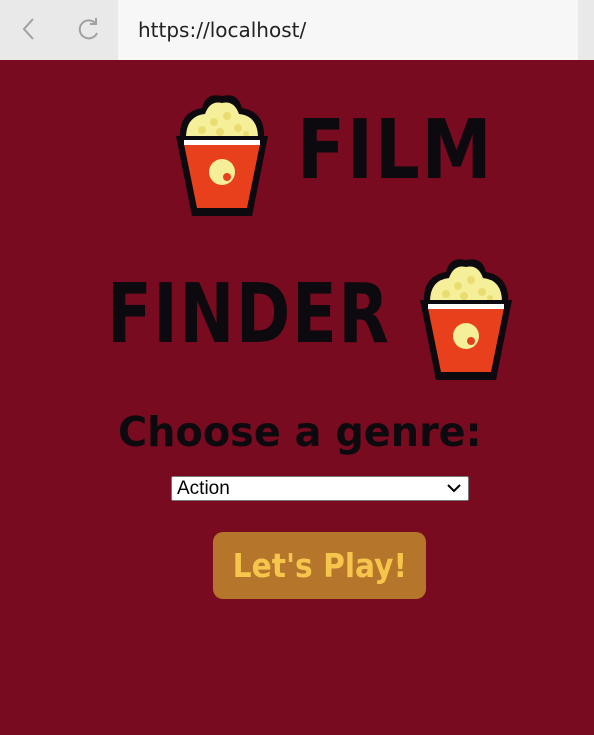 This screenshot has width=594, height=735. I want to click on genre-selected-value: Action, so click(203, 488).